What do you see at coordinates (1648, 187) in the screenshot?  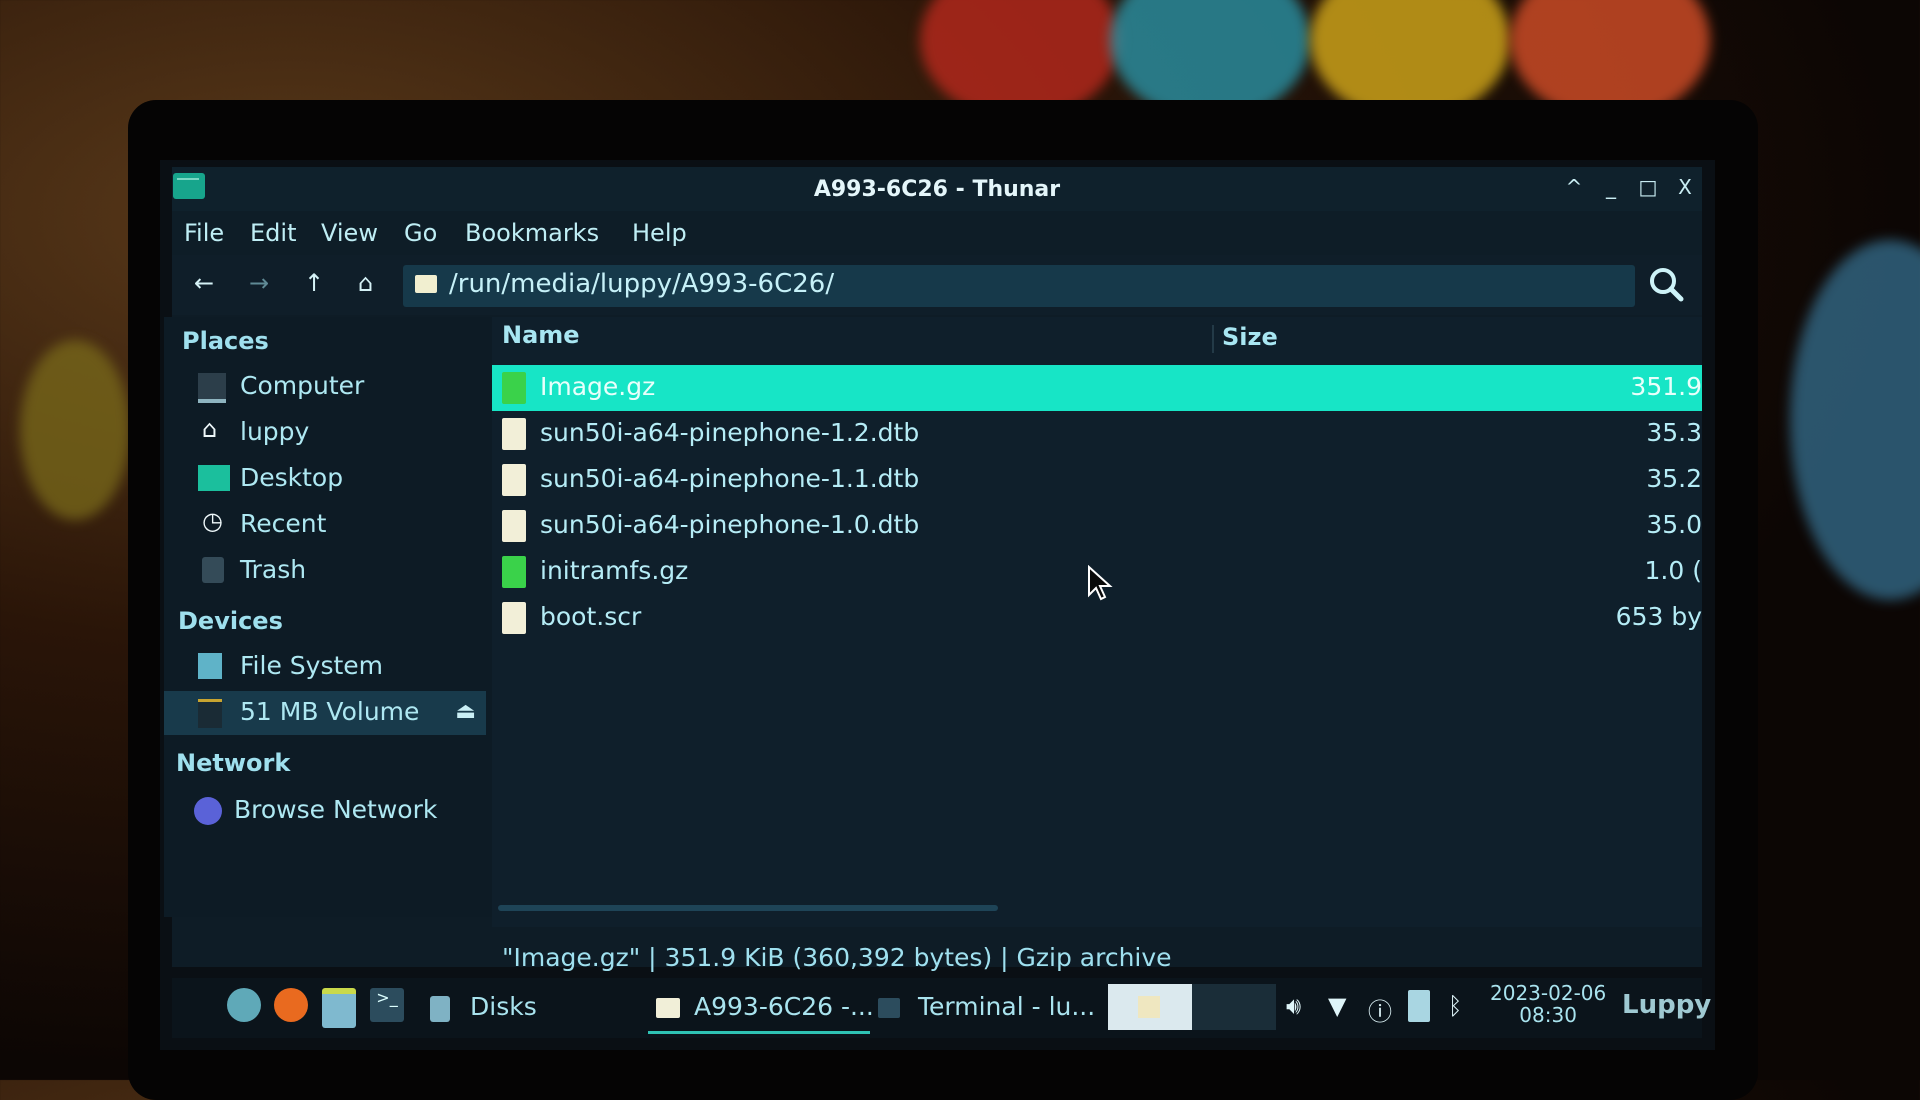 I see `maximize-button: □` at bounding box center [1648, 187].